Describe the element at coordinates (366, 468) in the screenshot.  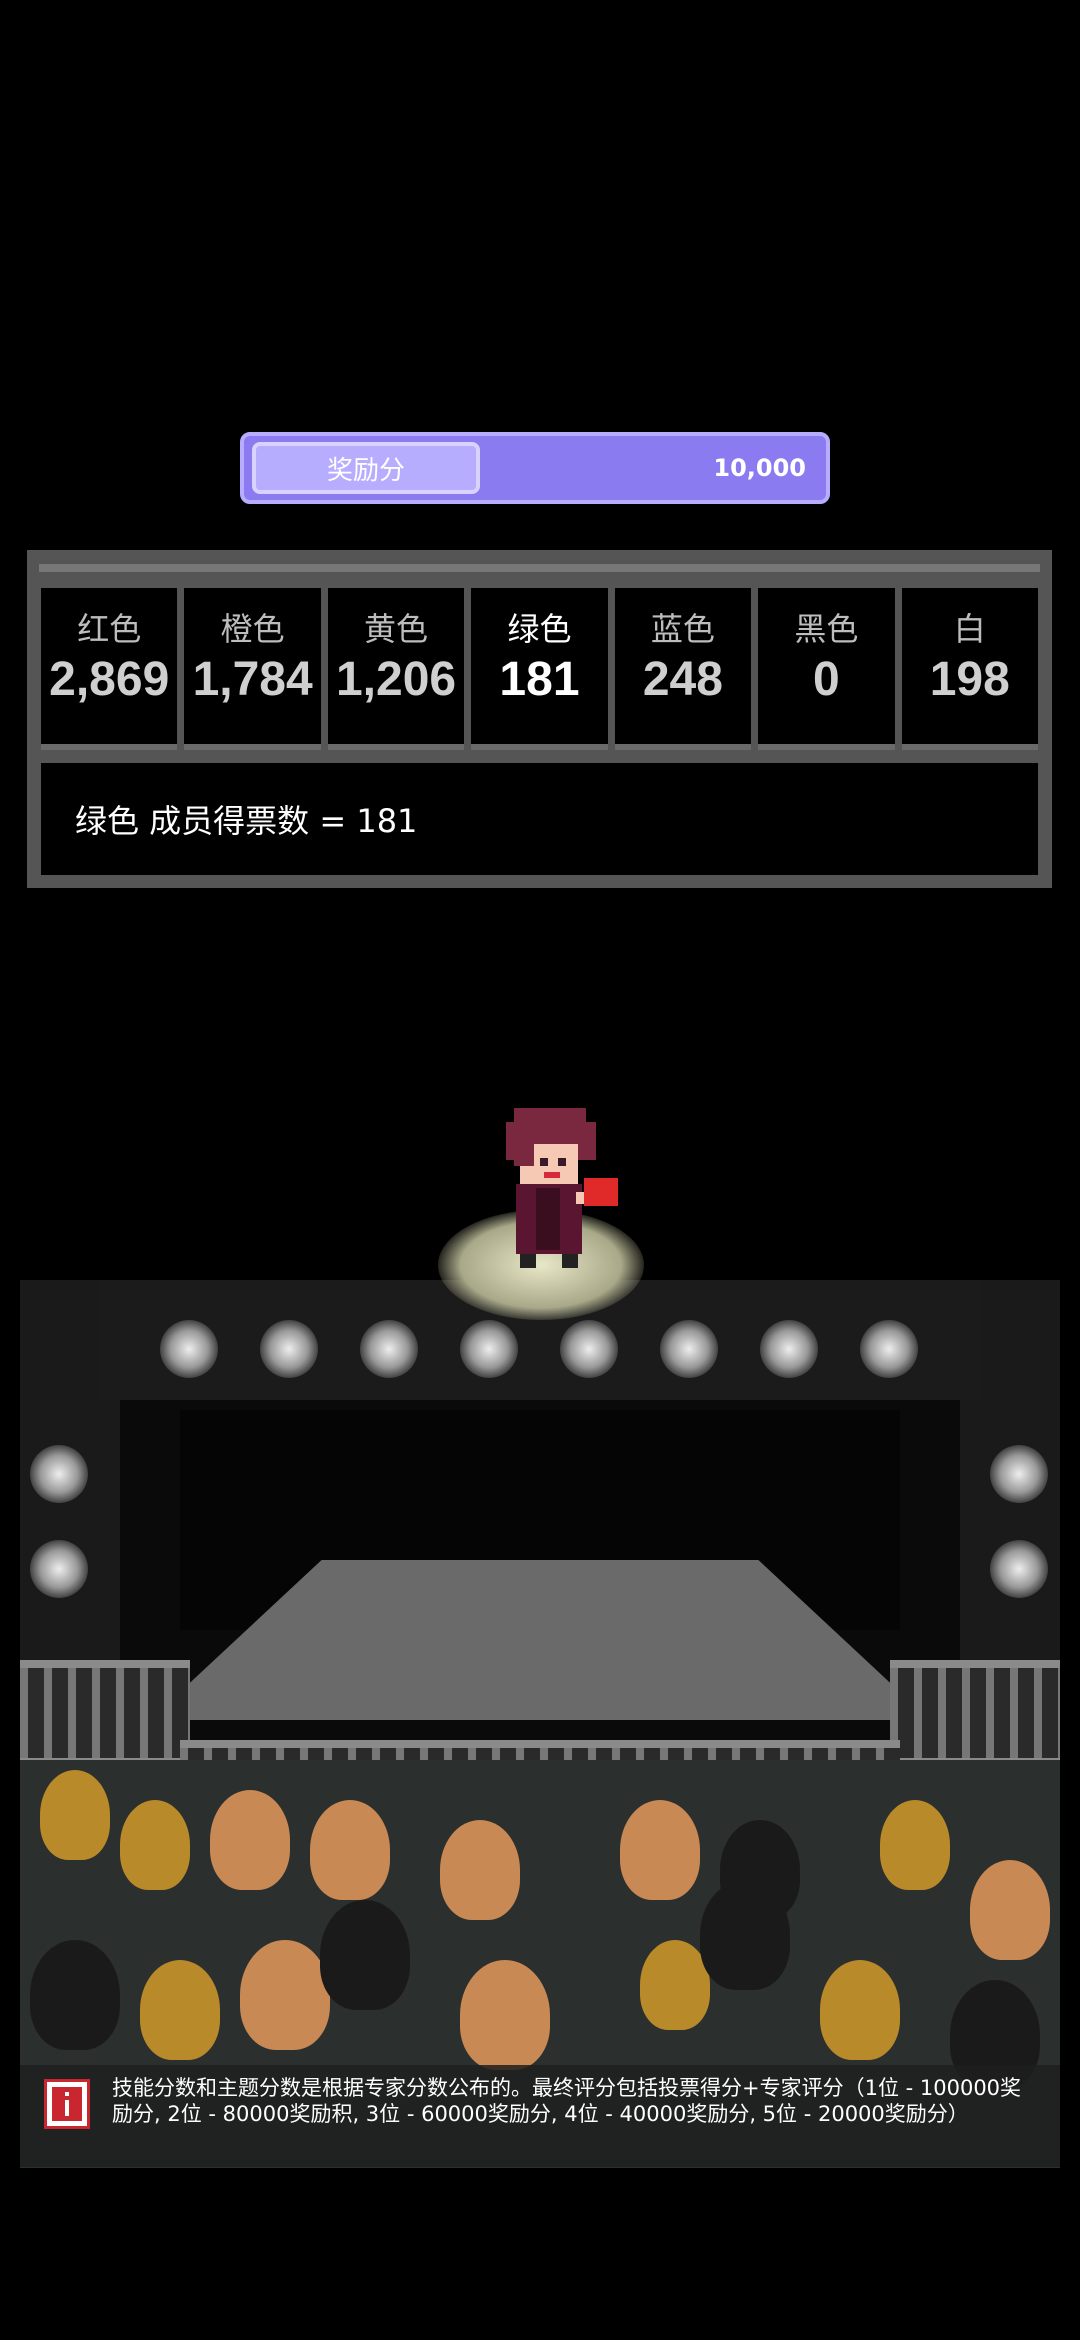
I see `reward-label: 奖励分` at that location.